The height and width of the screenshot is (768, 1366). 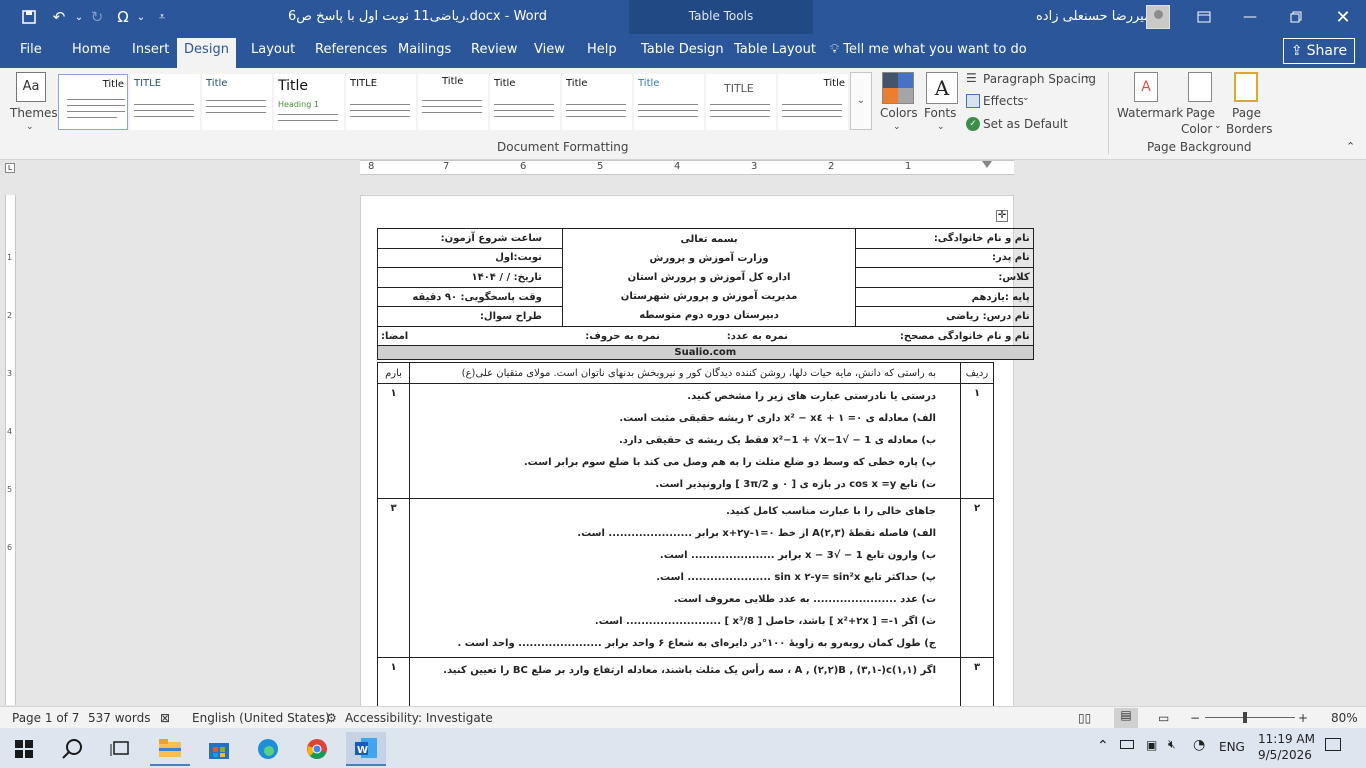 What do you see at coordinates (682, 49) in the screenshot?
I see `tab-table-design: Table Design` at bounding box center [682, 49].